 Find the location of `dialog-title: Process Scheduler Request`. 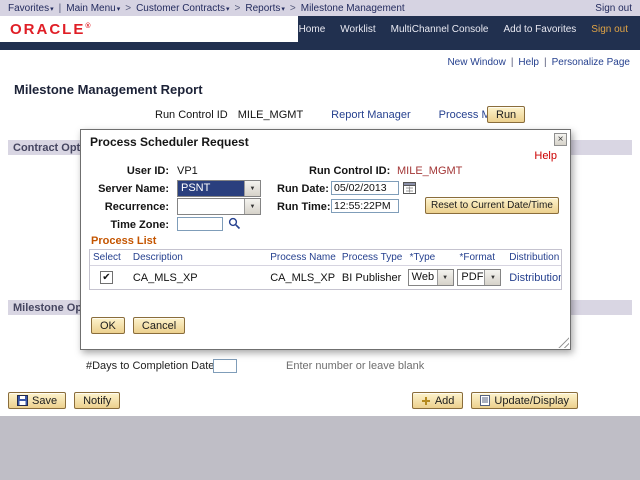

dialog-title: Process Scheduler Request is located at coordinates (169, 142).